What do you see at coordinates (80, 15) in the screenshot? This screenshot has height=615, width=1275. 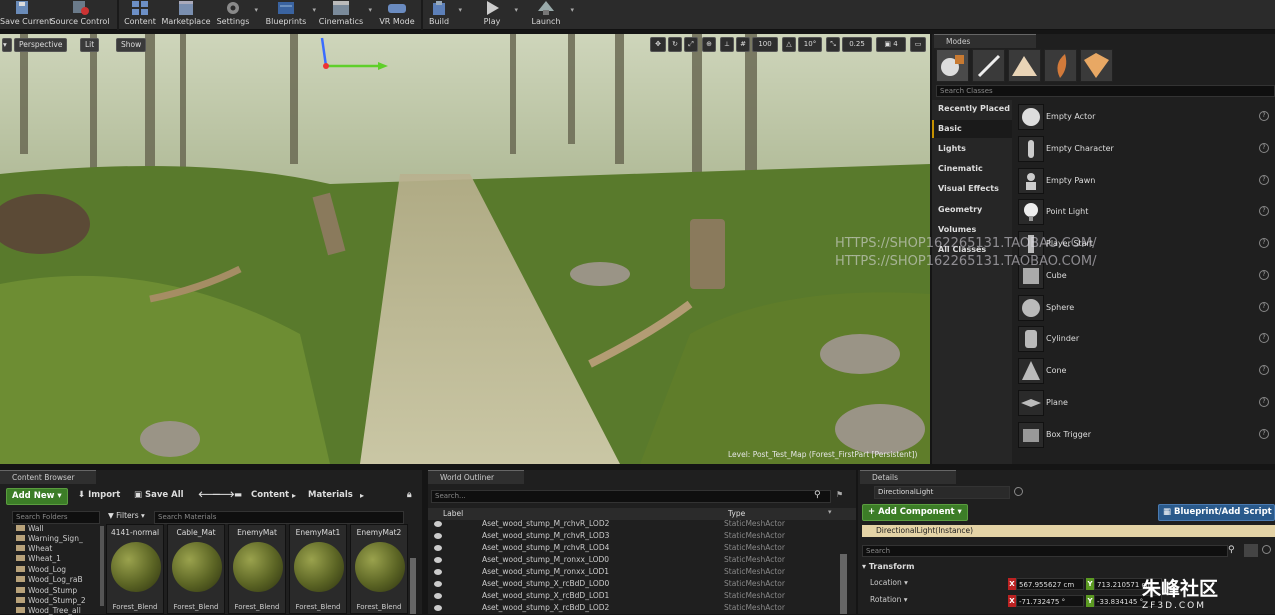 I see `source-control-button: Source Control` at bounding box center [80, 15].